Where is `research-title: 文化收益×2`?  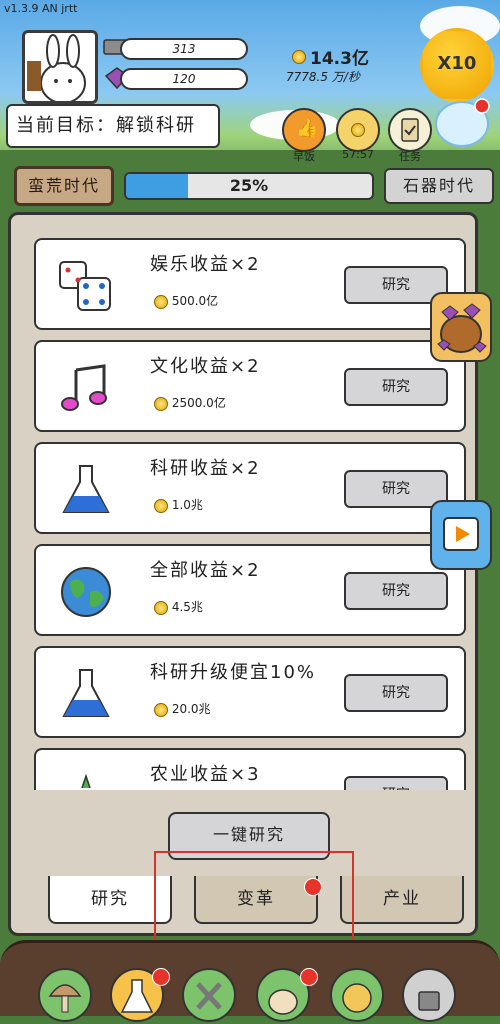
research-title: 文化收益×2 is located at coordinates (205, 366).